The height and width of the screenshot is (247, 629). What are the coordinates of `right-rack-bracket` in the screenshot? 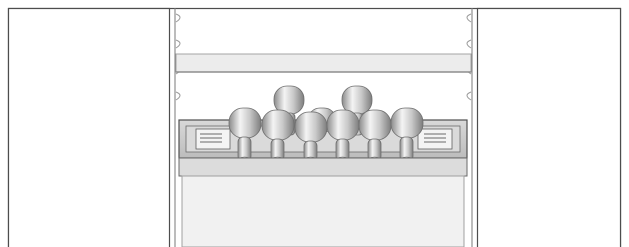 It's located at (435, 139).